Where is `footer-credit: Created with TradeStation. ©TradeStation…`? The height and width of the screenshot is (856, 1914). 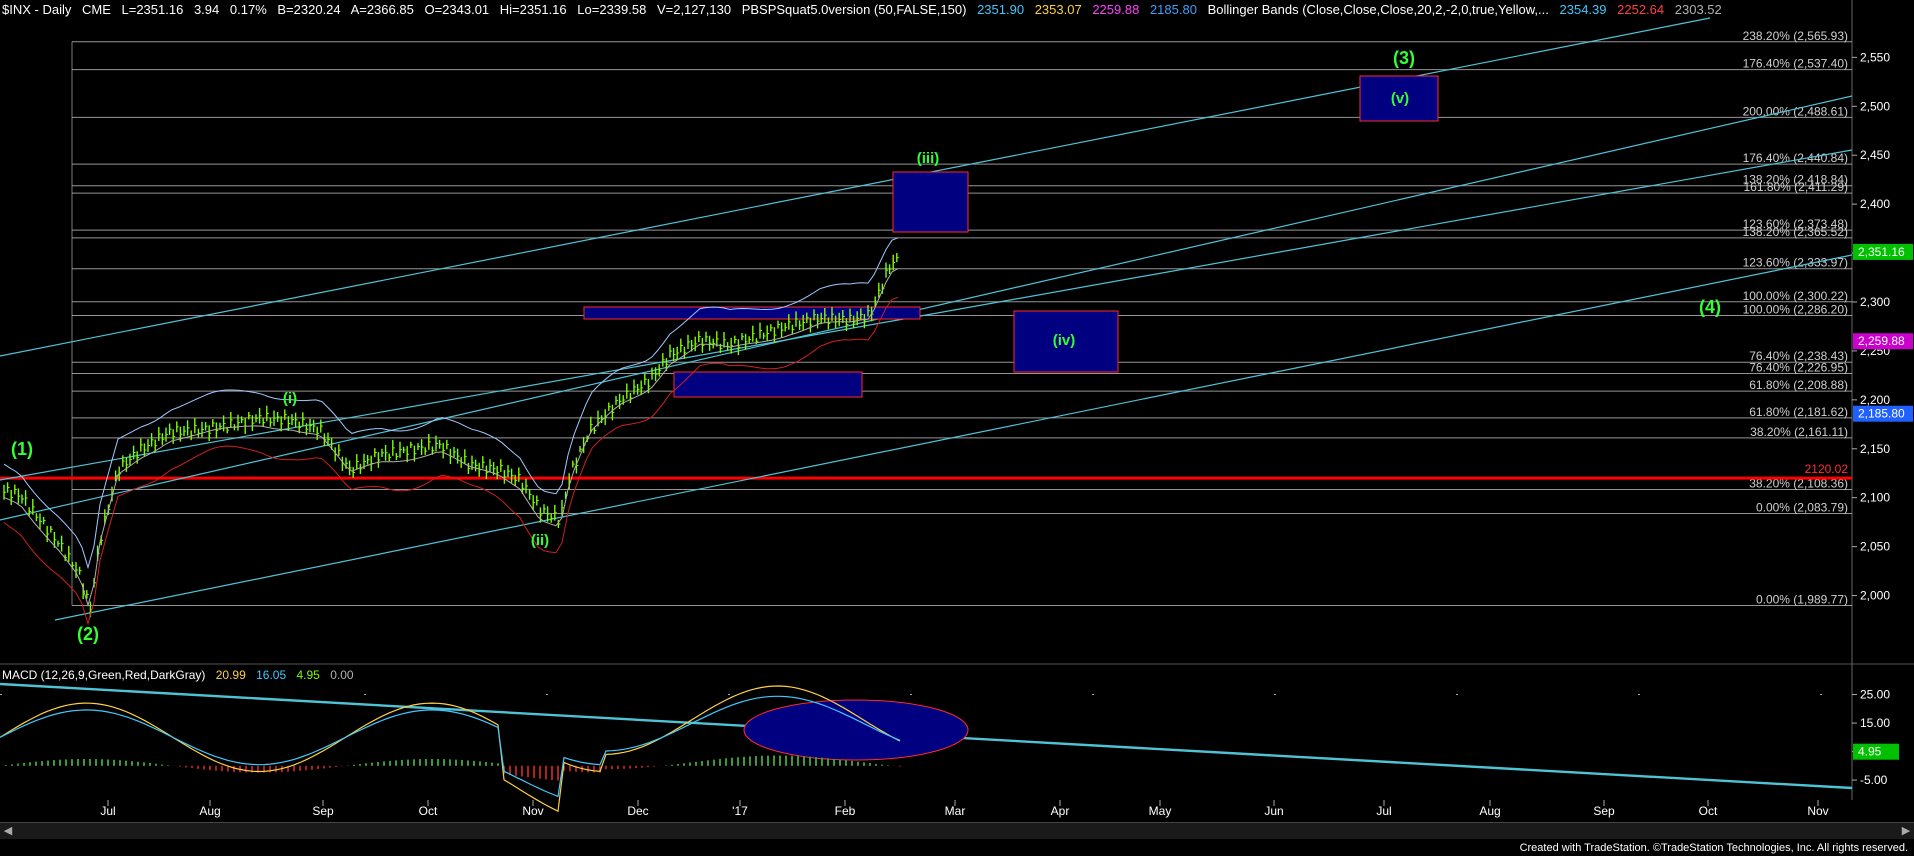 footer-credit: Created with TradeStation. ©TradeStation… is located at coordinates (1713, 848).